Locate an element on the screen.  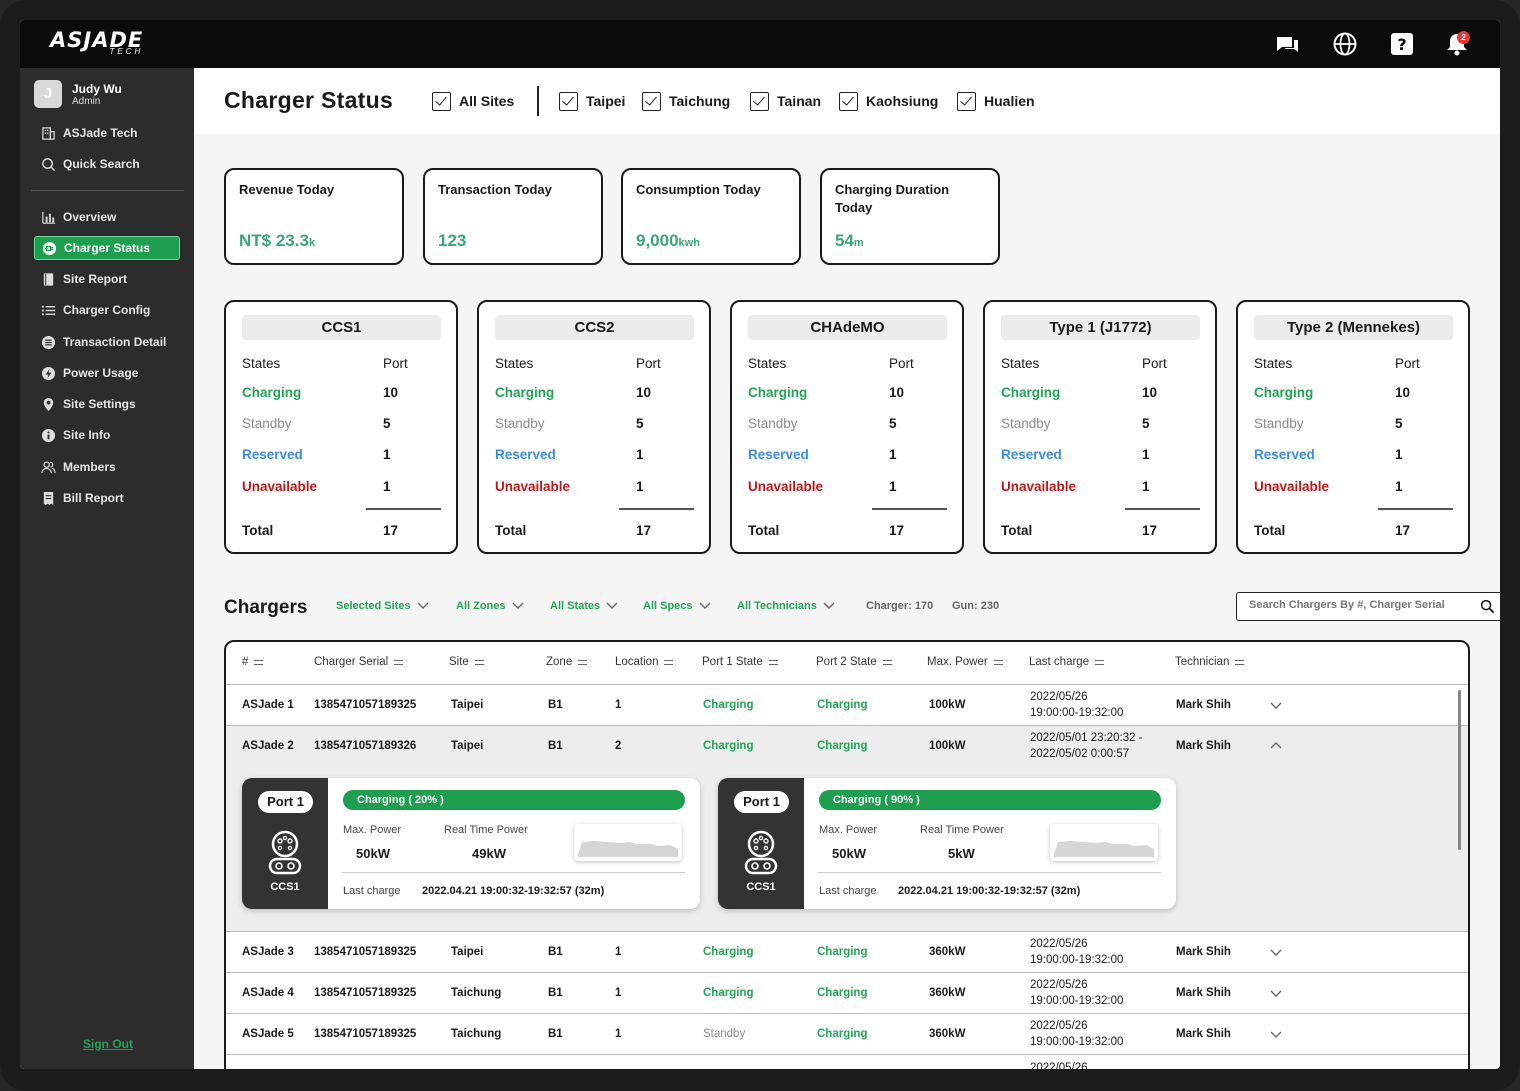
sidebar-item-charger-config: Charger Config is located at coordinates (107, 310).